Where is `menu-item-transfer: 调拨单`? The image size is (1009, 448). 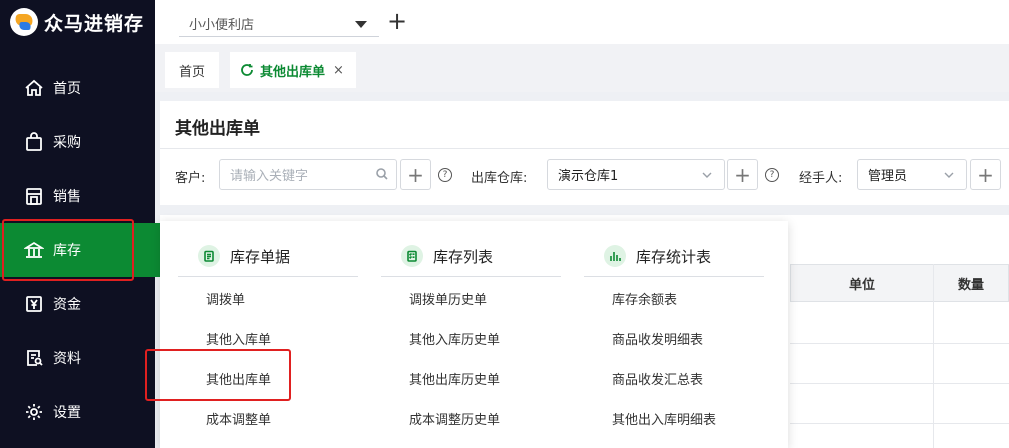
menu-item-transfer: 调拨单 is located at coordinates (225, 298).